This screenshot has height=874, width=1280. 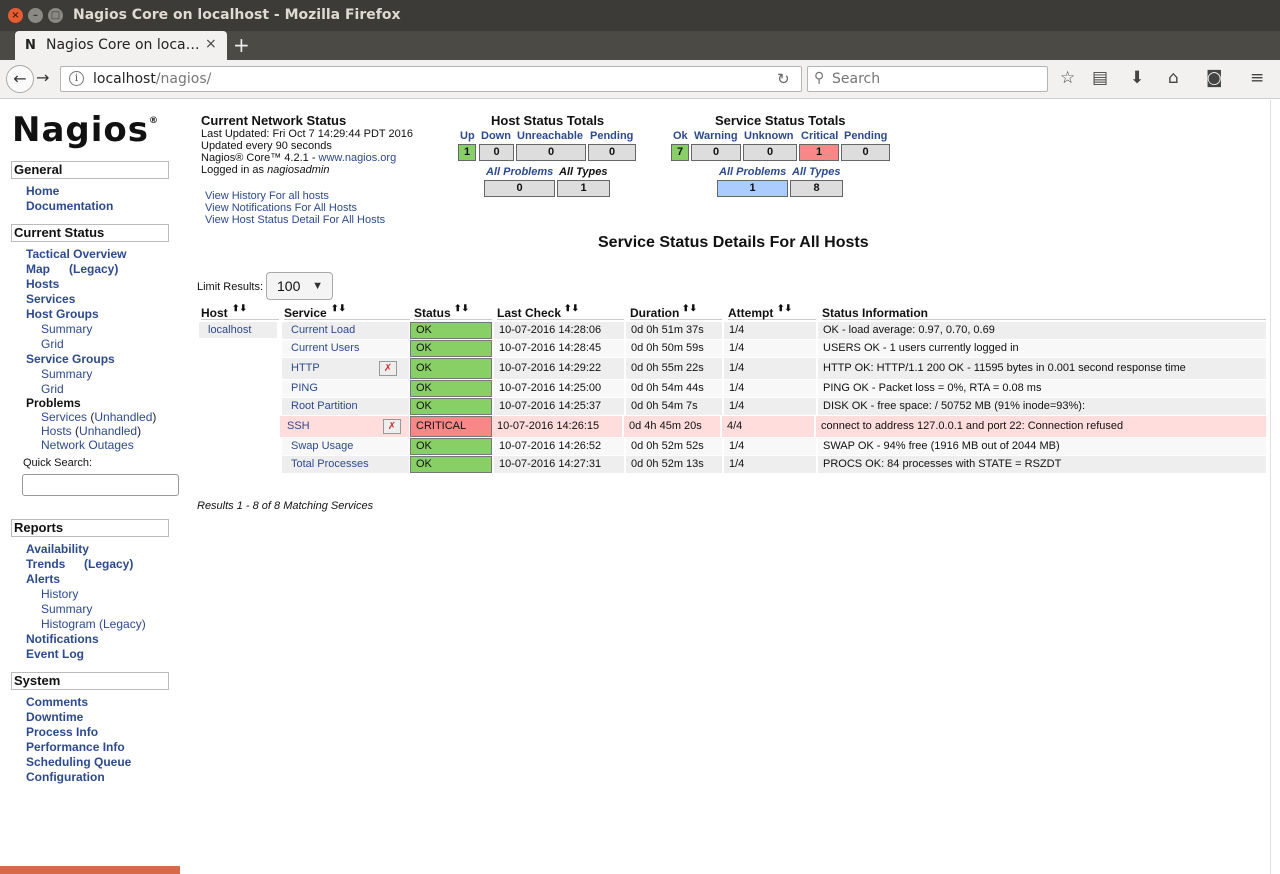 What do you see at coordinates (93, 624) in the screenshot?
I see `nav-alerts-histogram: Histogram (Legacy)` at bounding box center [93, 624].